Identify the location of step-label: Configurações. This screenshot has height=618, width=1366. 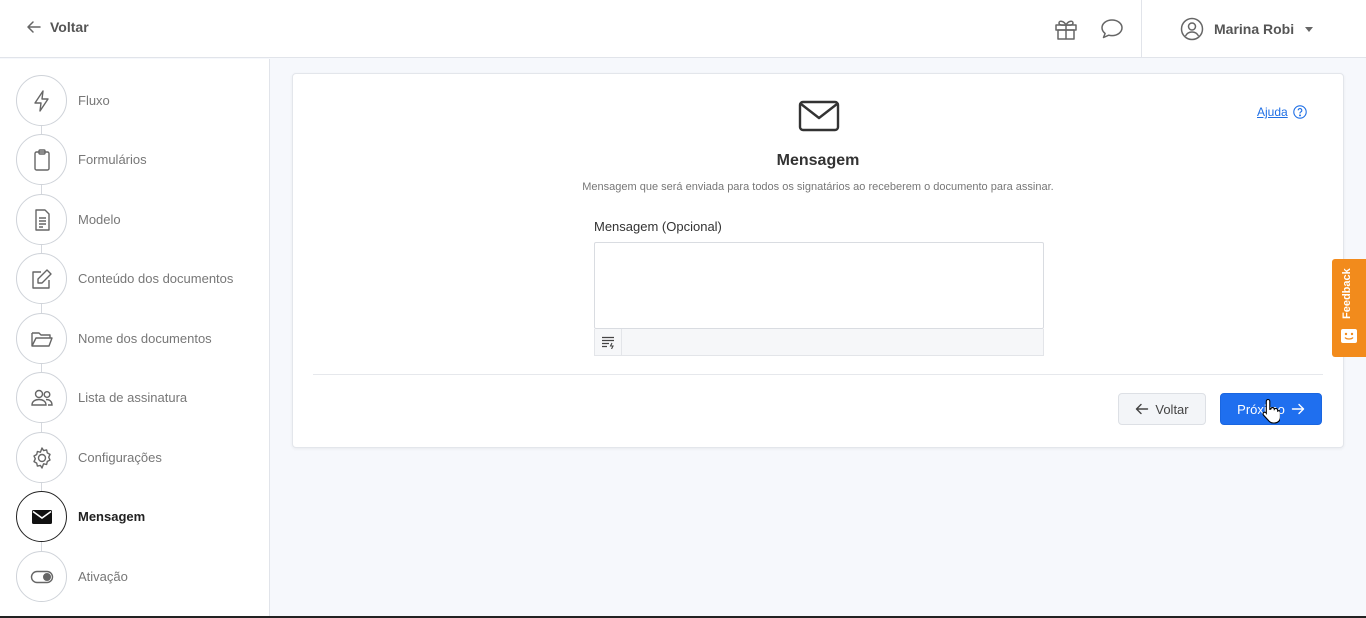
(120, 457).